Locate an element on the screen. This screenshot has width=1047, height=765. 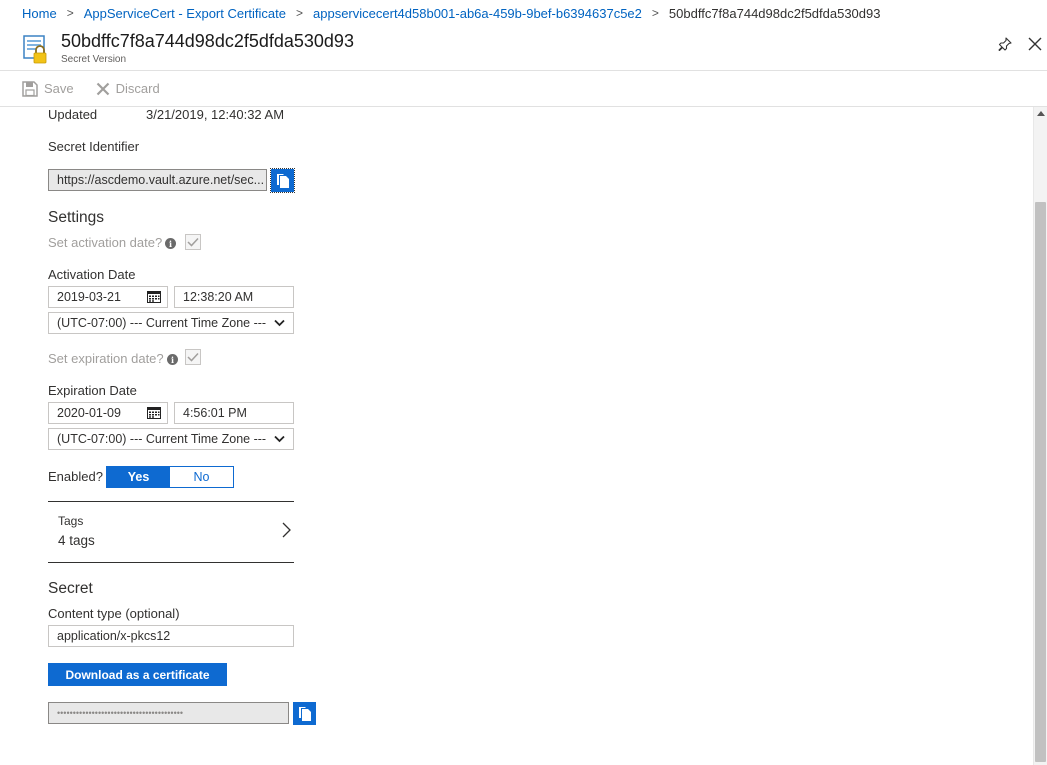
pin-icon is located at coordinates (1005, 44).